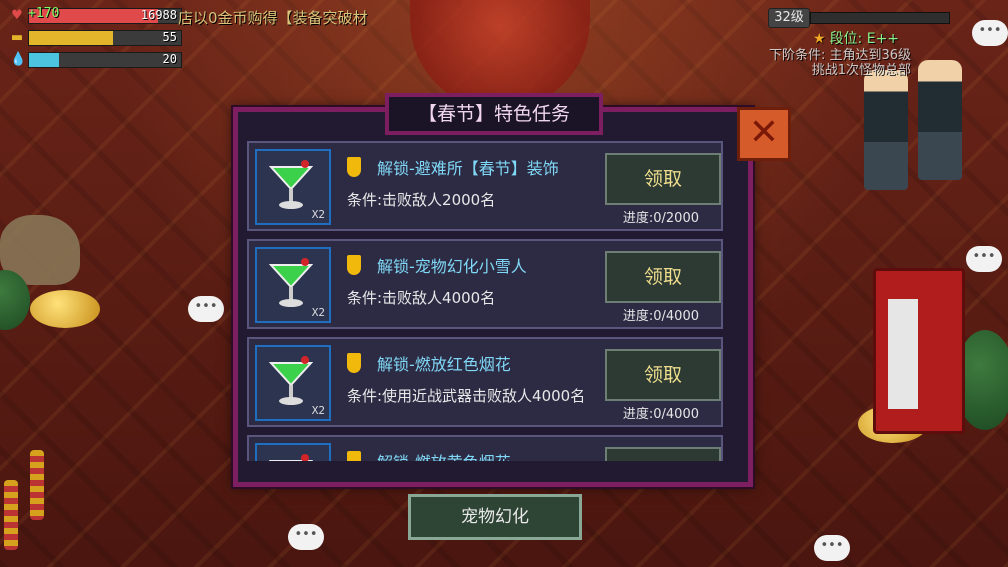 The image size is (1008, 567). What do you see at coordinates (421, 298) in the screenshot?
I see `task-condition: 条件:击败敌人4000名` at bounding box center [421, 298].